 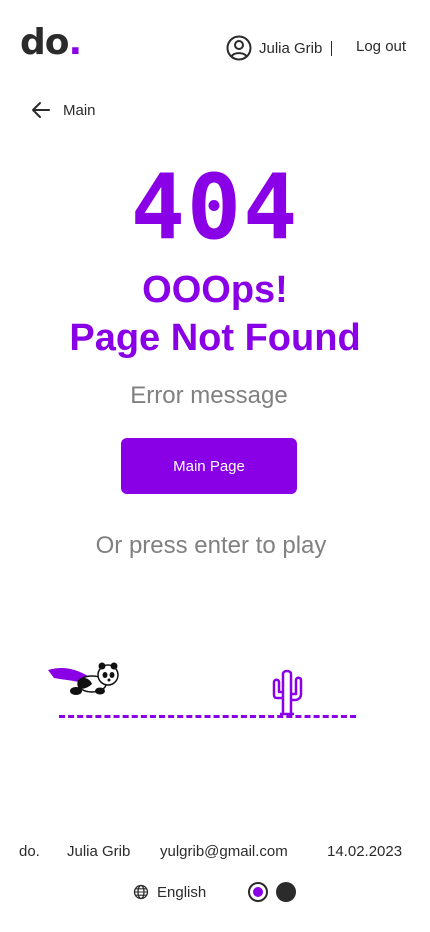 I want to click on language-label: English, so click(x=182, y=892).